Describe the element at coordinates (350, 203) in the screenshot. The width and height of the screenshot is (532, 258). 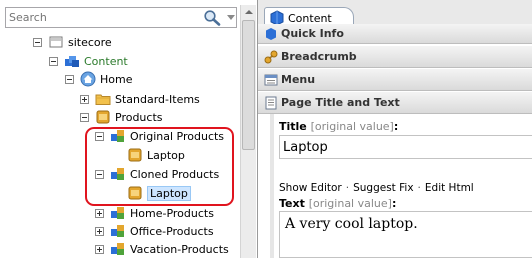
I see `text-hint: [original value]` at that location.